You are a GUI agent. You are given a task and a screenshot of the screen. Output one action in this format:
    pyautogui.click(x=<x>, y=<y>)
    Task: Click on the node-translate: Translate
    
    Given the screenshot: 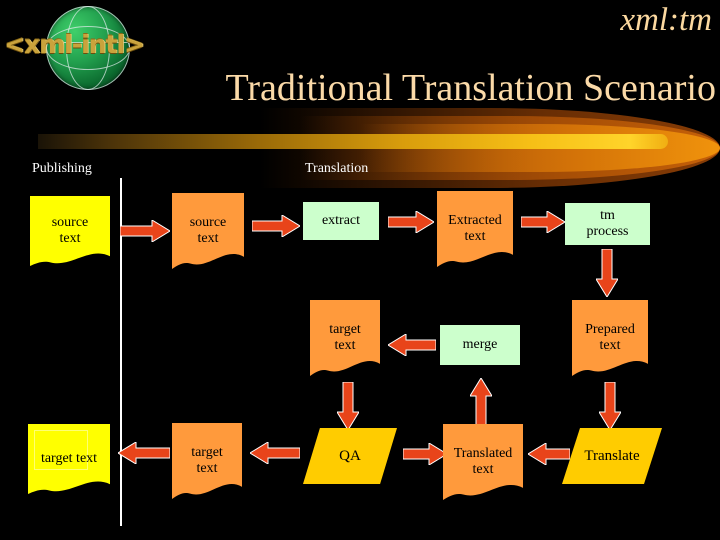 What is the action you would take?
    pyautogui.click(x=612, y=456)
    